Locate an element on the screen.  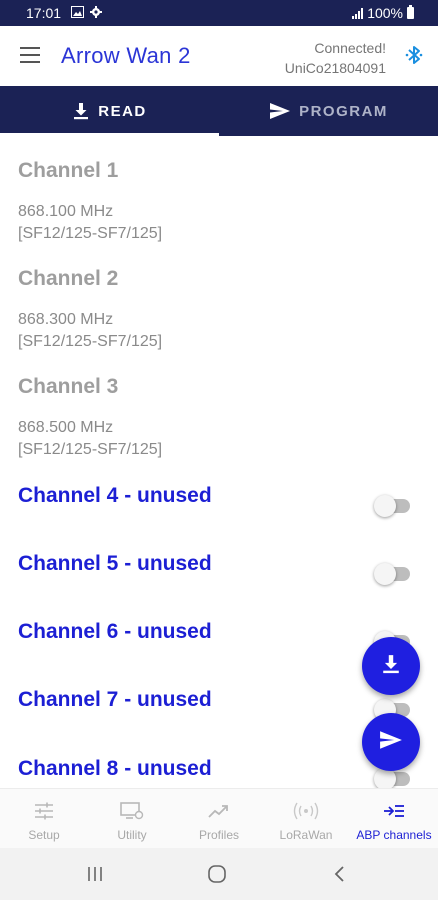
gallery-notification-icon is located at coordinates (77, 13).